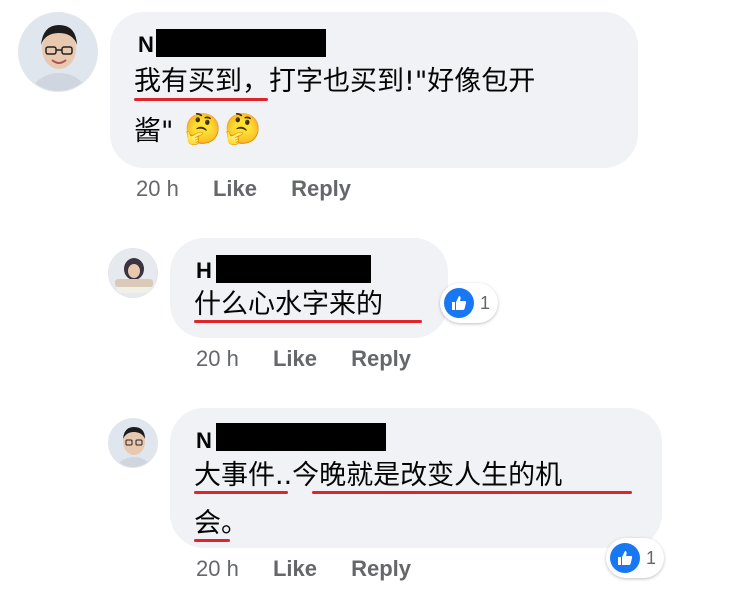  What do you see at coordinates (154, 131) in the screenshot?
I see `comment-text: 酱"` at bounding box center [154, 131].